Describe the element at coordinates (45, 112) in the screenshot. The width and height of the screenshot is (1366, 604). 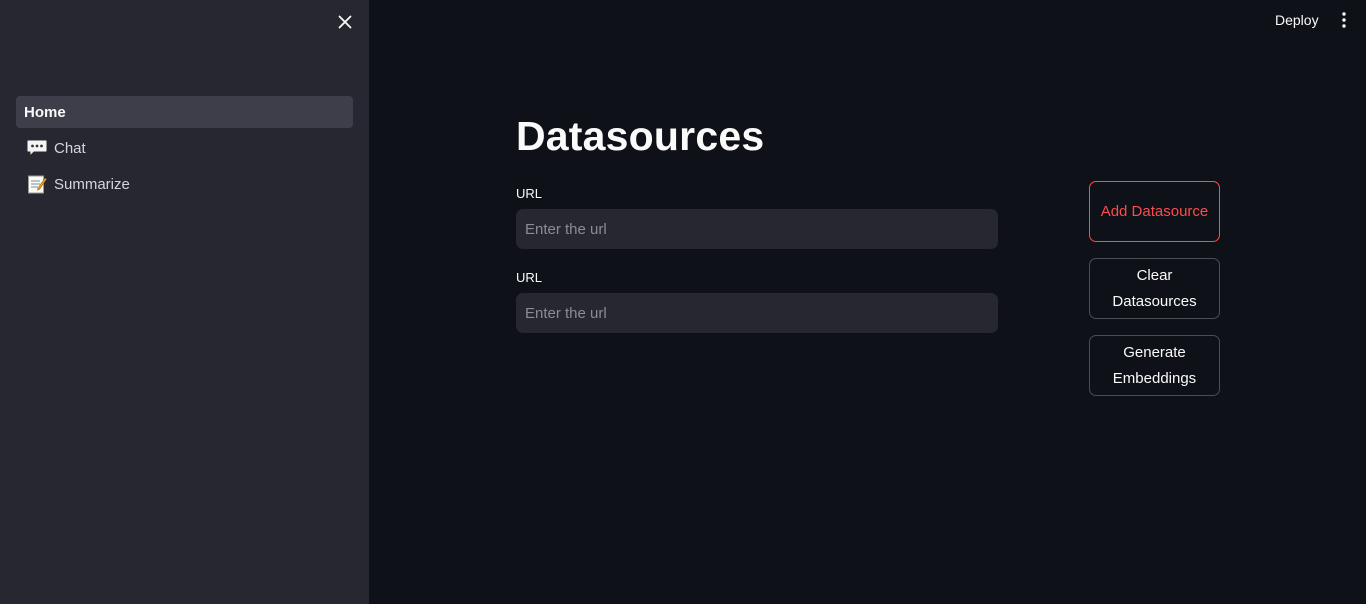
I see `sidebar-item-label: Home` at that location.